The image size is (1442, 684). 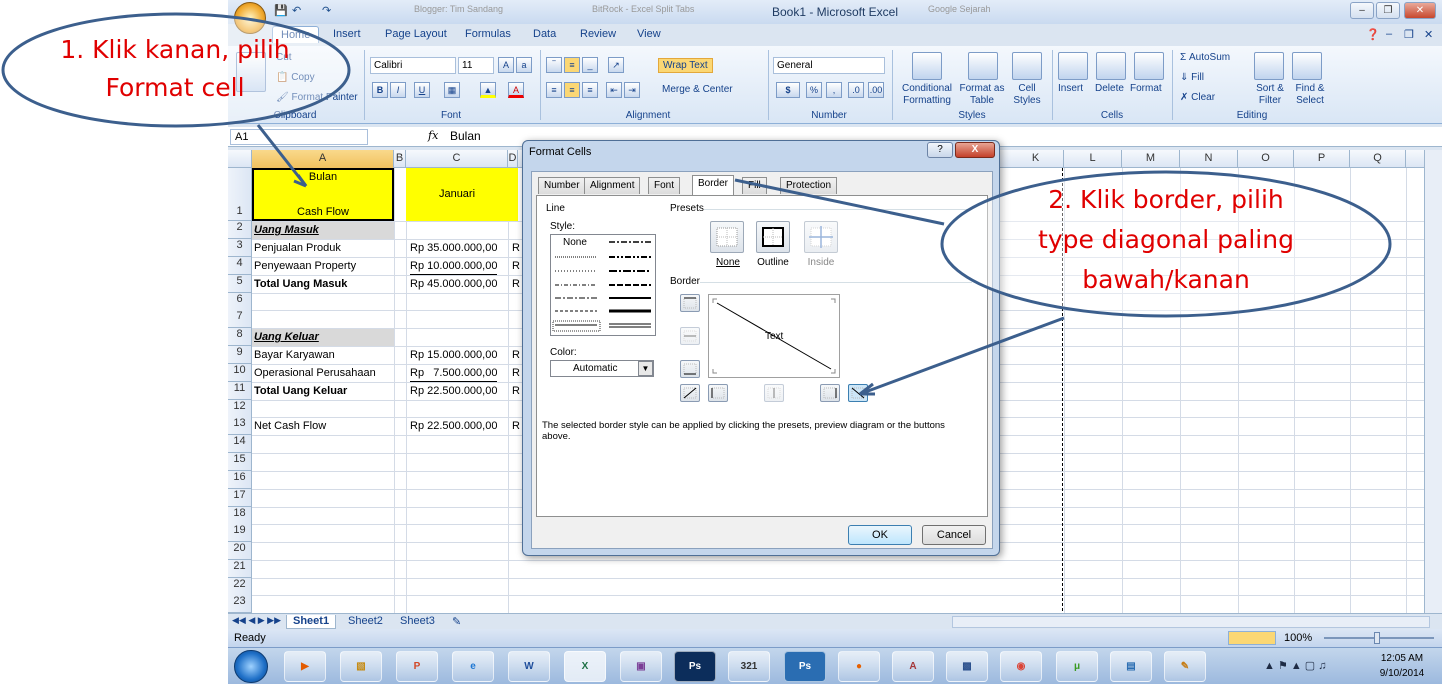 What do you see at coordinates (175, 87) in the screenshot?
I see `callout-1-line2: Format cell` at bounding box center [175, 87].